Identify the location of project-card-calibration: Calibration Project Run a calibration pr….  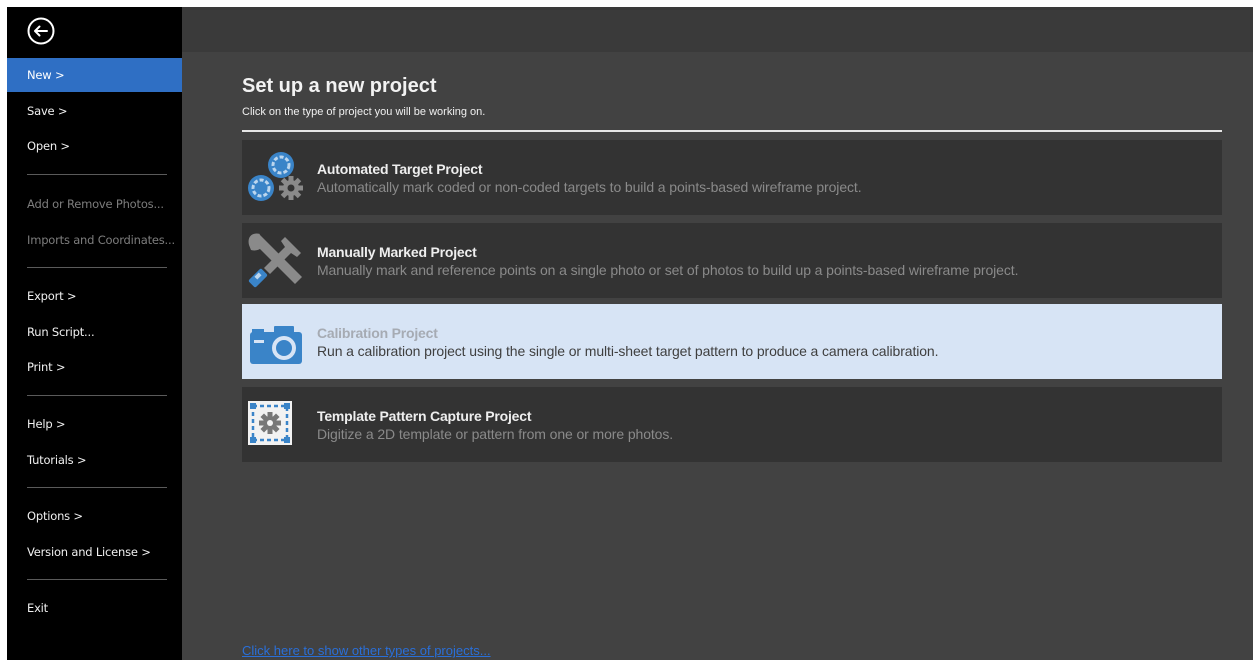
(732, 341).